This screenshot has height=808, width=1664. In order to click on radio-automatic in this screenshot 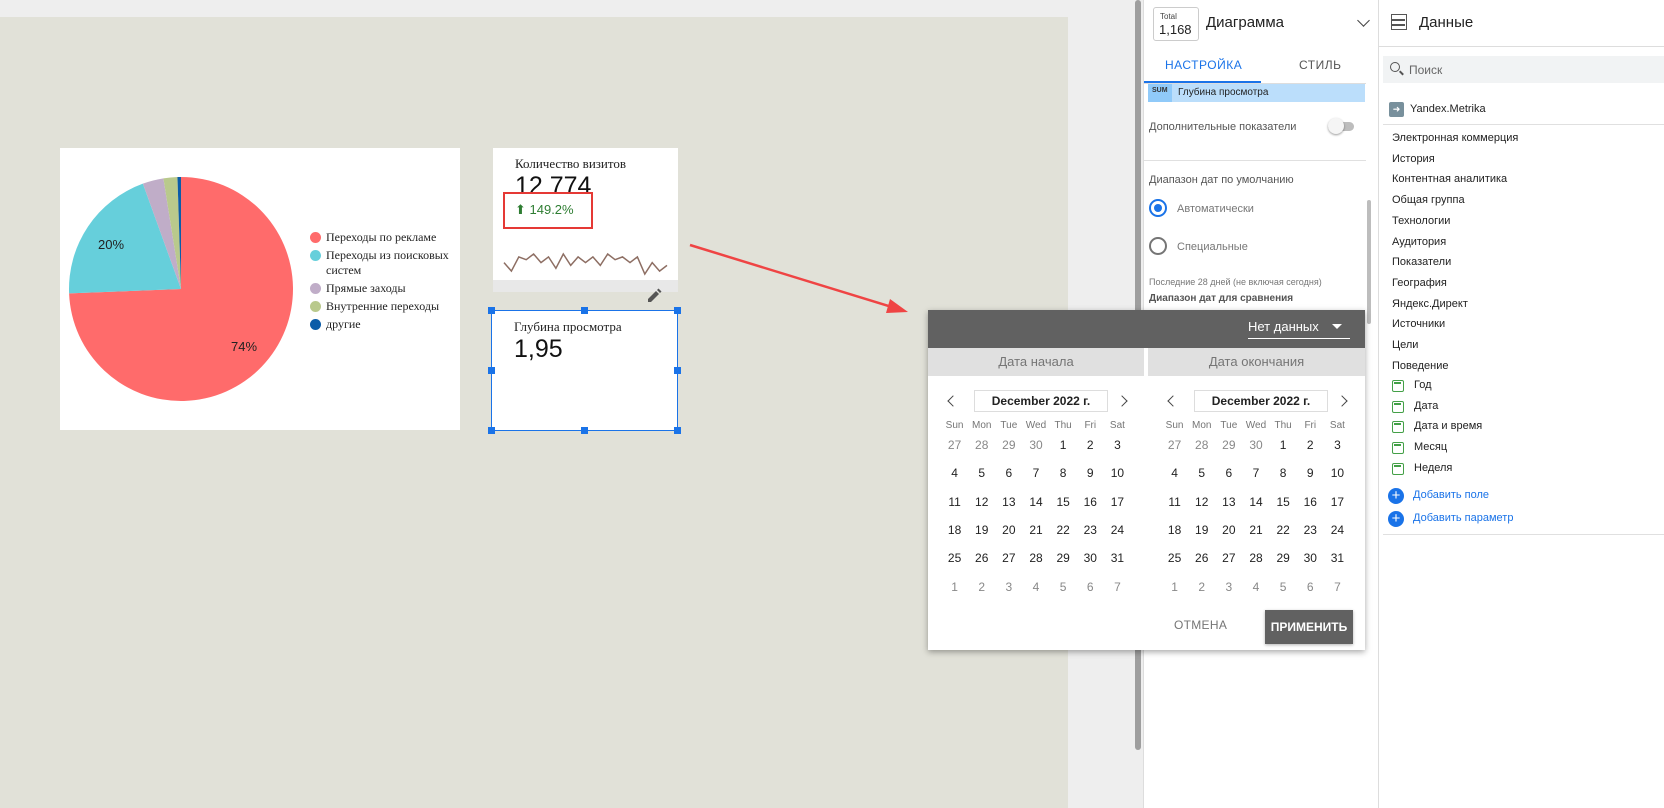, I will do `click(1158, 208)`.